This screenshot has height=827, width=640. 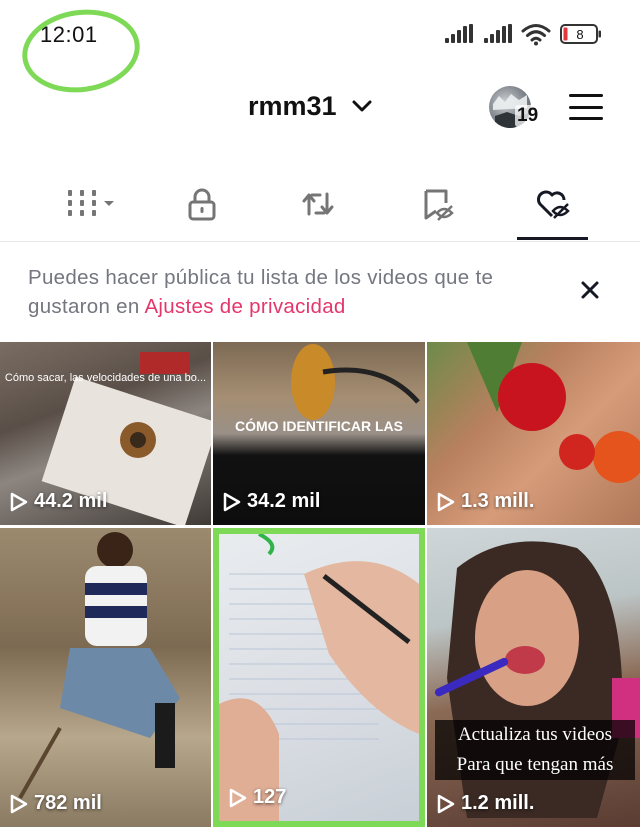 What do you see at coordinates (552, 238) in the screenshot?
I see `active-tab-indicator` at bounding box center [552, 238].